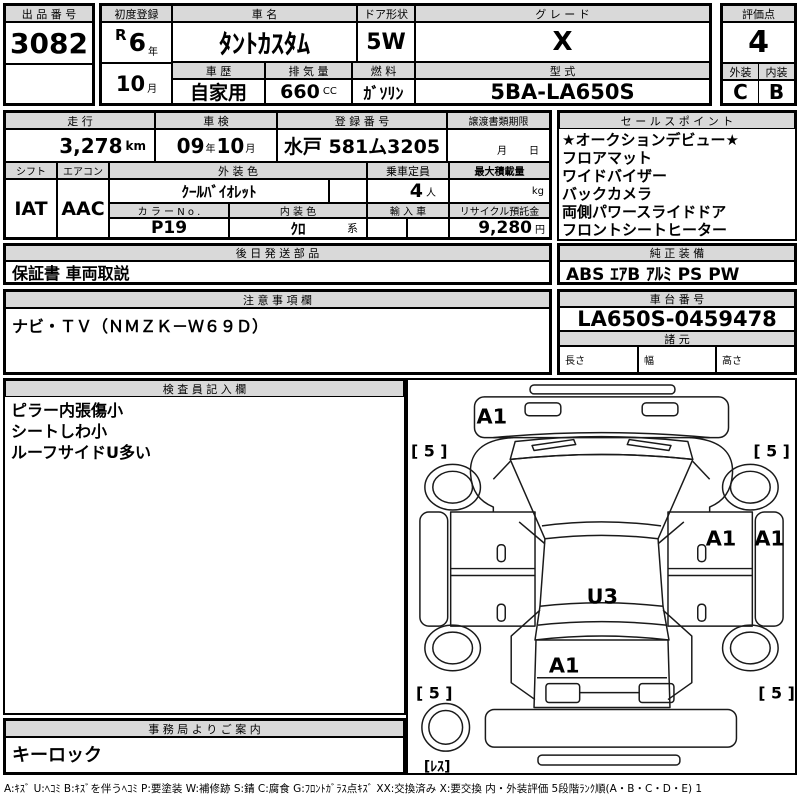 The height and width of the screenshot is (800, 800). What do you see at coordinates (702, 612) in the screenshot?
I see `door-handle-right-rear` at bounding box center [702, 612].